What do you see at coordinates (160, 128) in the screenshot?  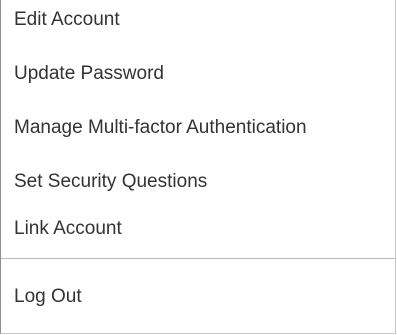 I see `menu-item-manage-mfa: Manage Multi-factor Authentication` at bounding box center [160, 128].